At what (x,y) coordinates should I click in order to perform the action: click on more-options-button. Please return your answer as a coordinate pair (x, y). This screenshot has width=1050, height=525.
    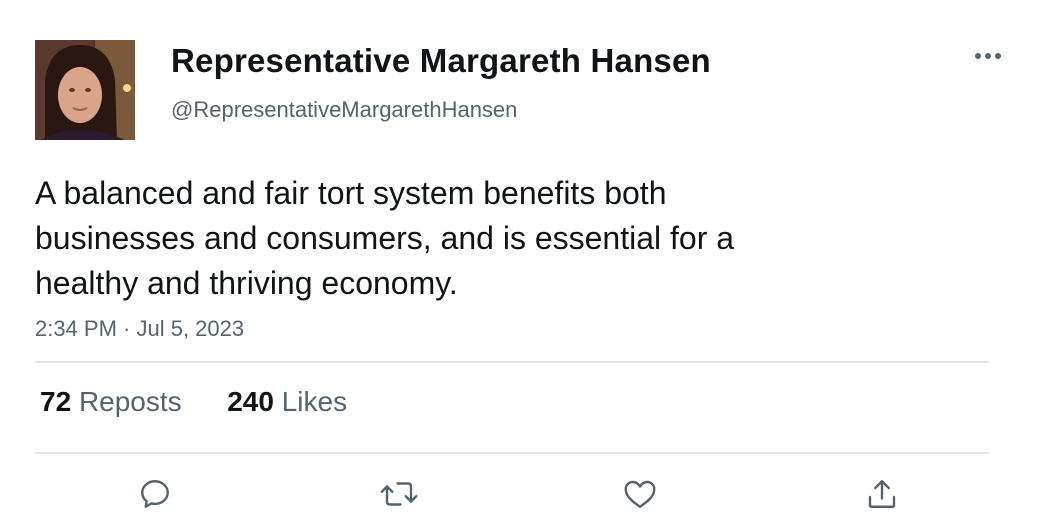
    Looking at the image, I should click on (988, 56).